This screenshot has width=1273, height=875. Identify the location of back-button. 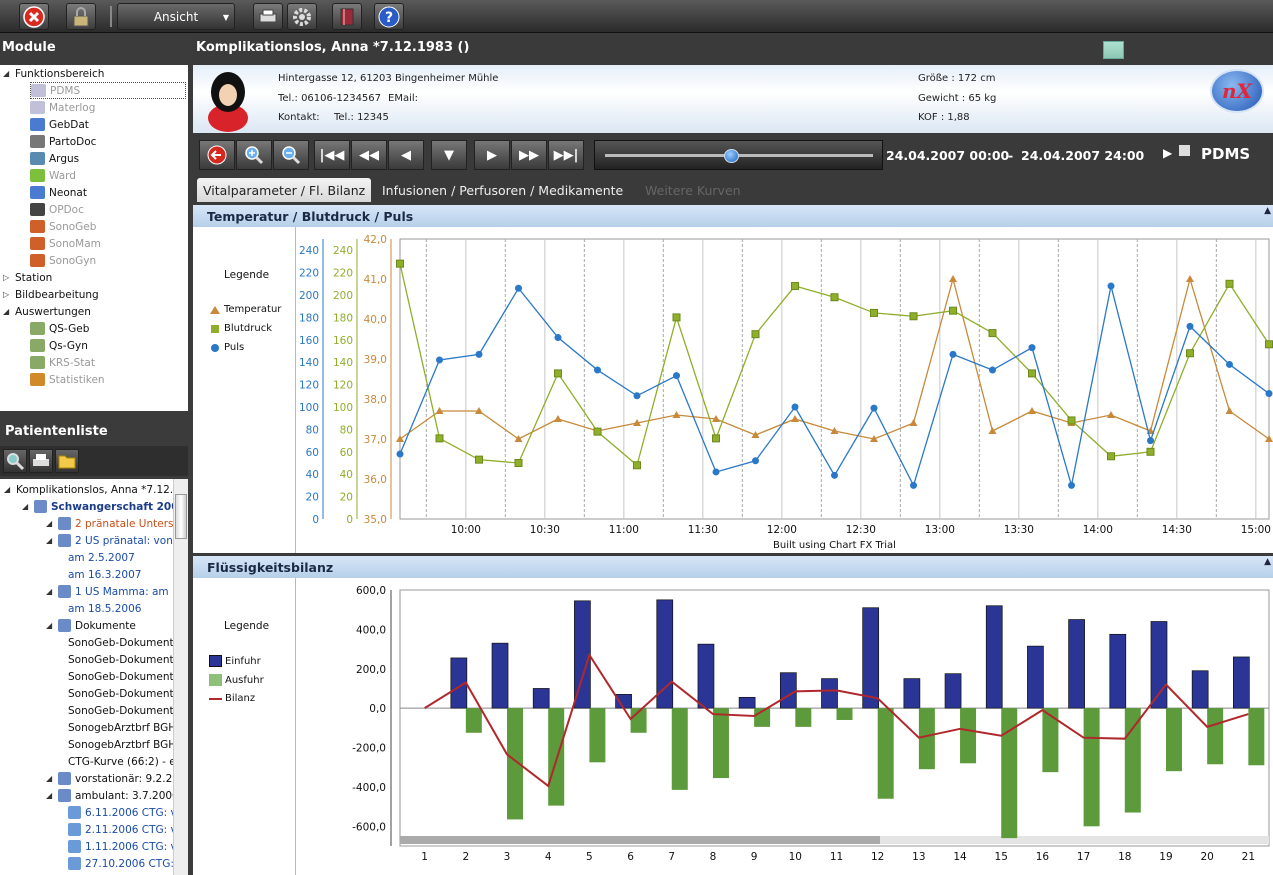
(217, 155).